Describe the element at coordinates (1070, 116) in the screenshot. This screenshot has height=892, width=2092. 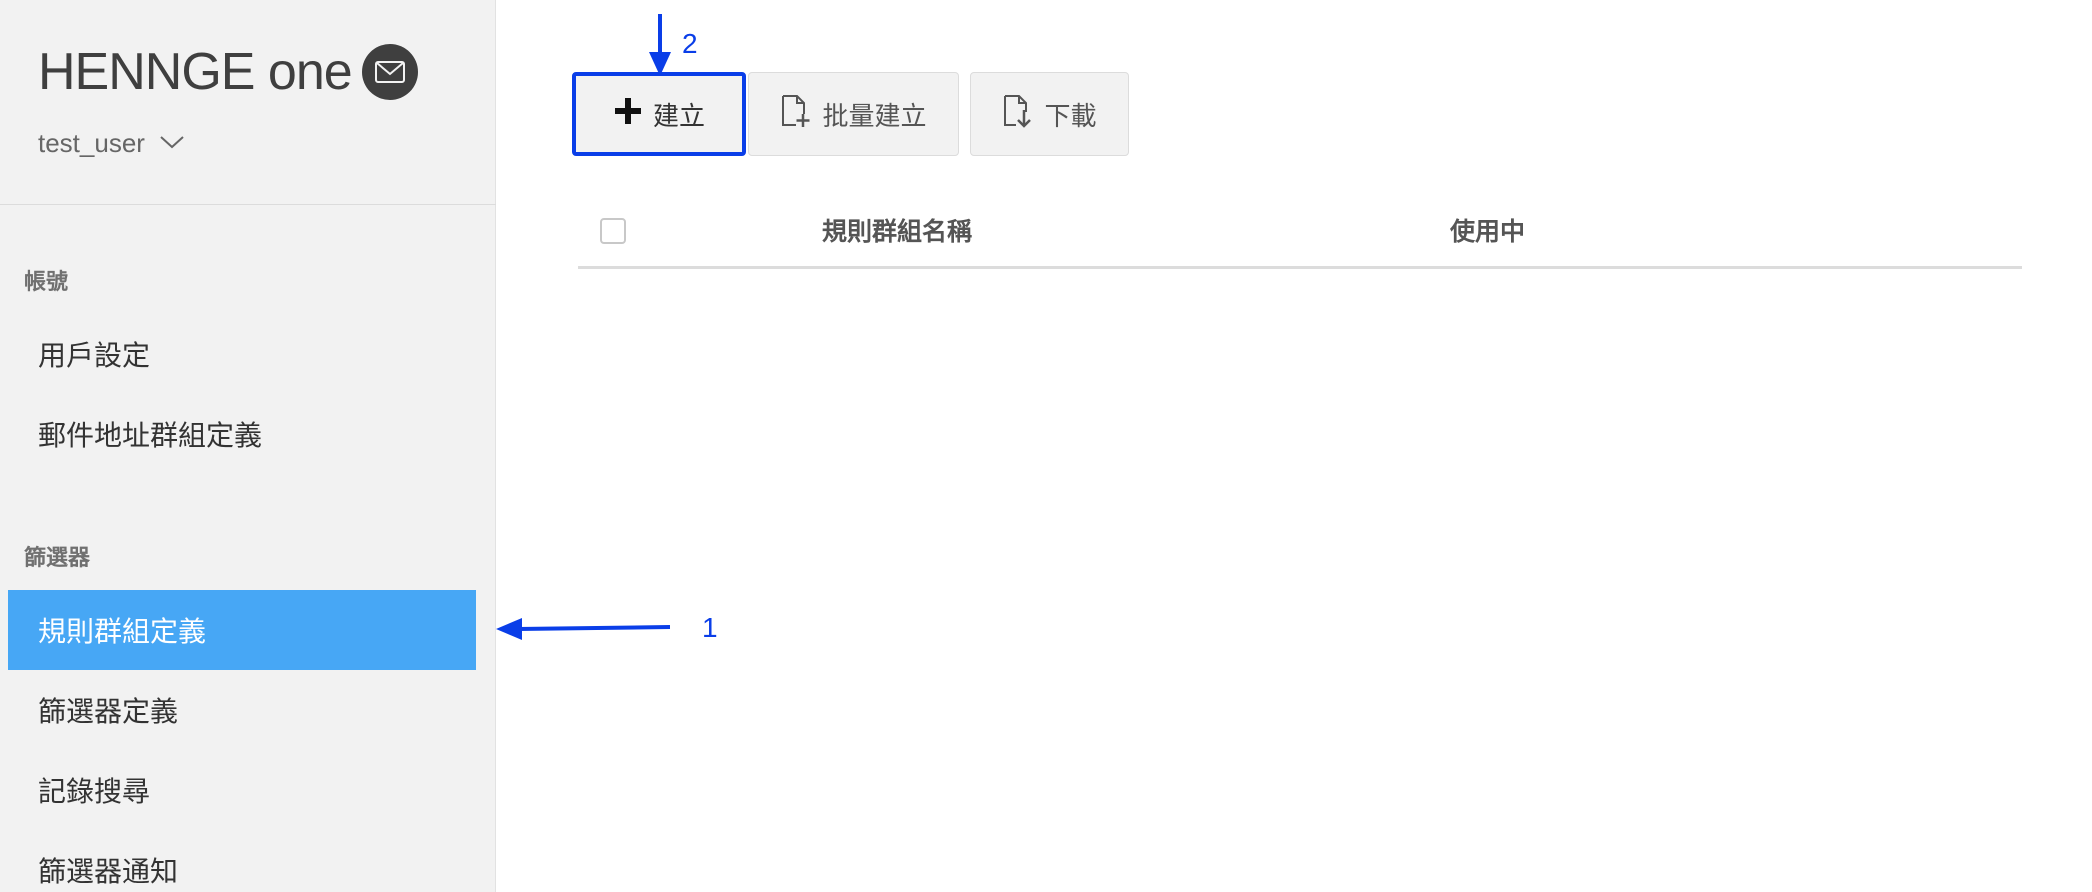
I see `download-button-label: 下載` at that location.